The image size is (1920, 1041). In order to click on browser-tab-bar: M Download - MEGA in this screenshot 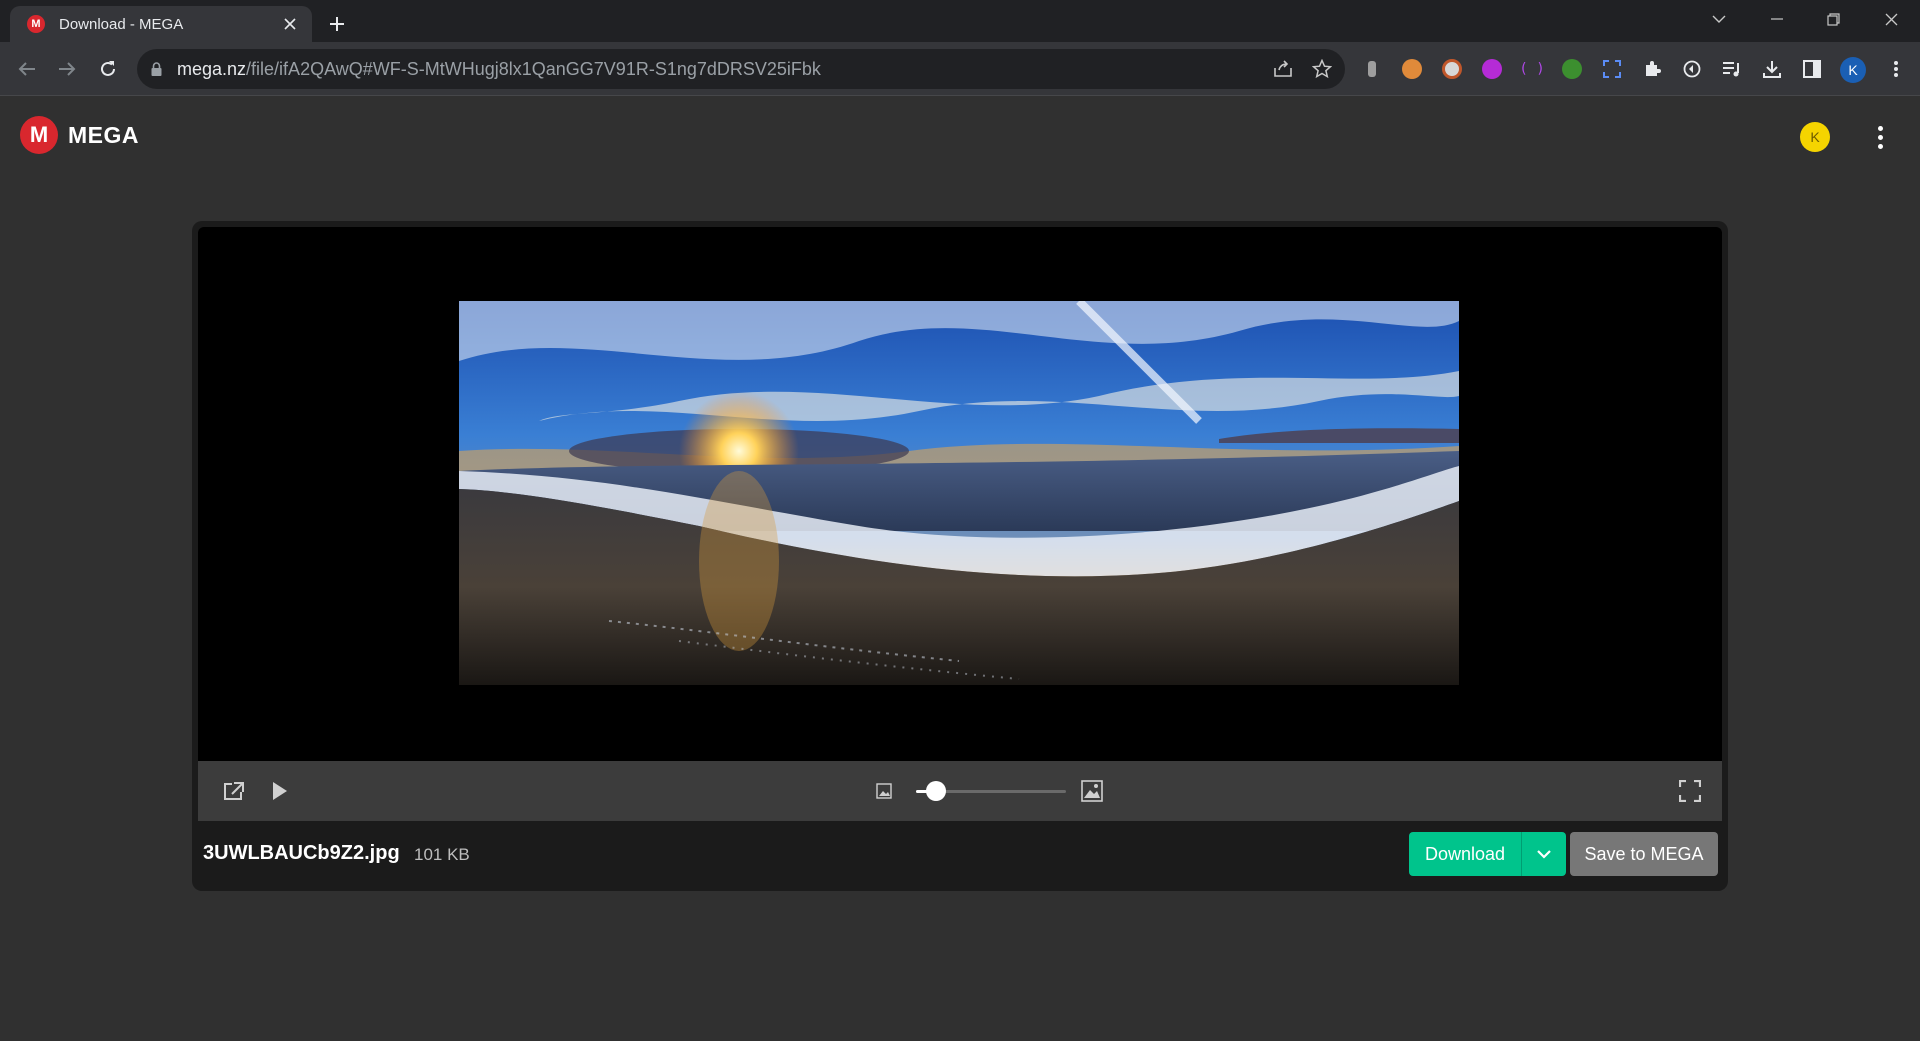, I will do `click(960, 21)`.